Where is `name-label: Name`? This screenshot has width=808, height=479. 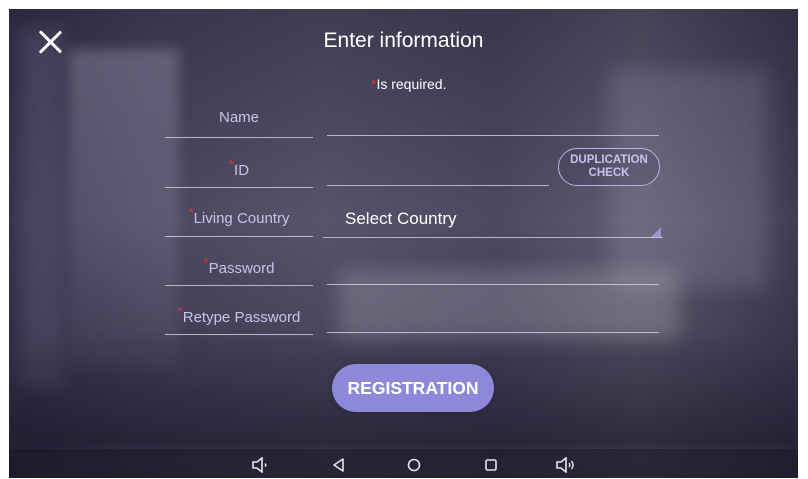
name-label: Name is located at coordinates (238, 117).